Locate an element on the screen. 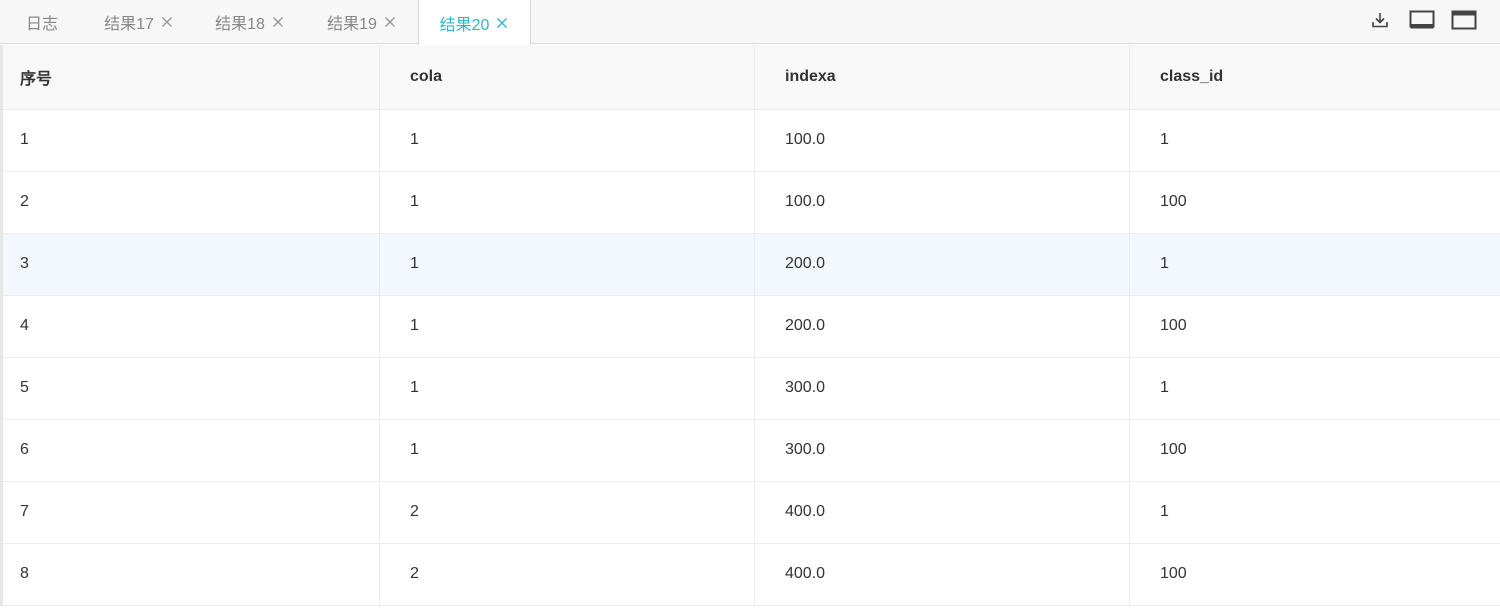 The image size is (1500, 610). table-cell: 3 is located at coordinates (190, 264).